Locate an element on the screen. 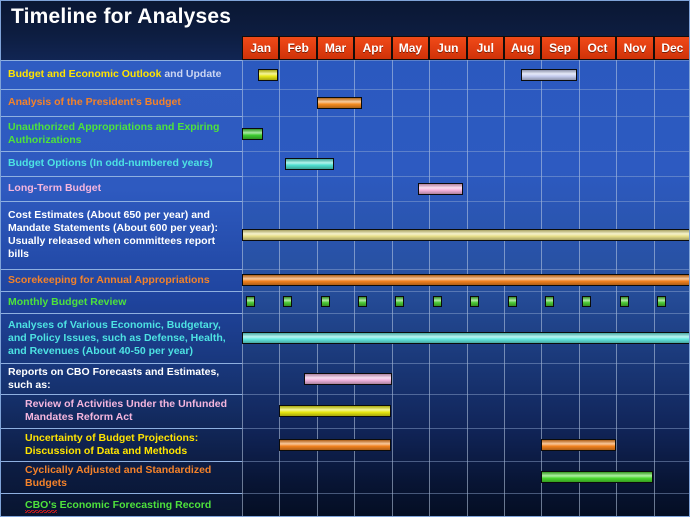  row-label-budget-options: Budget Options (In odd-numbered years) is located at coordinates (110, 163).